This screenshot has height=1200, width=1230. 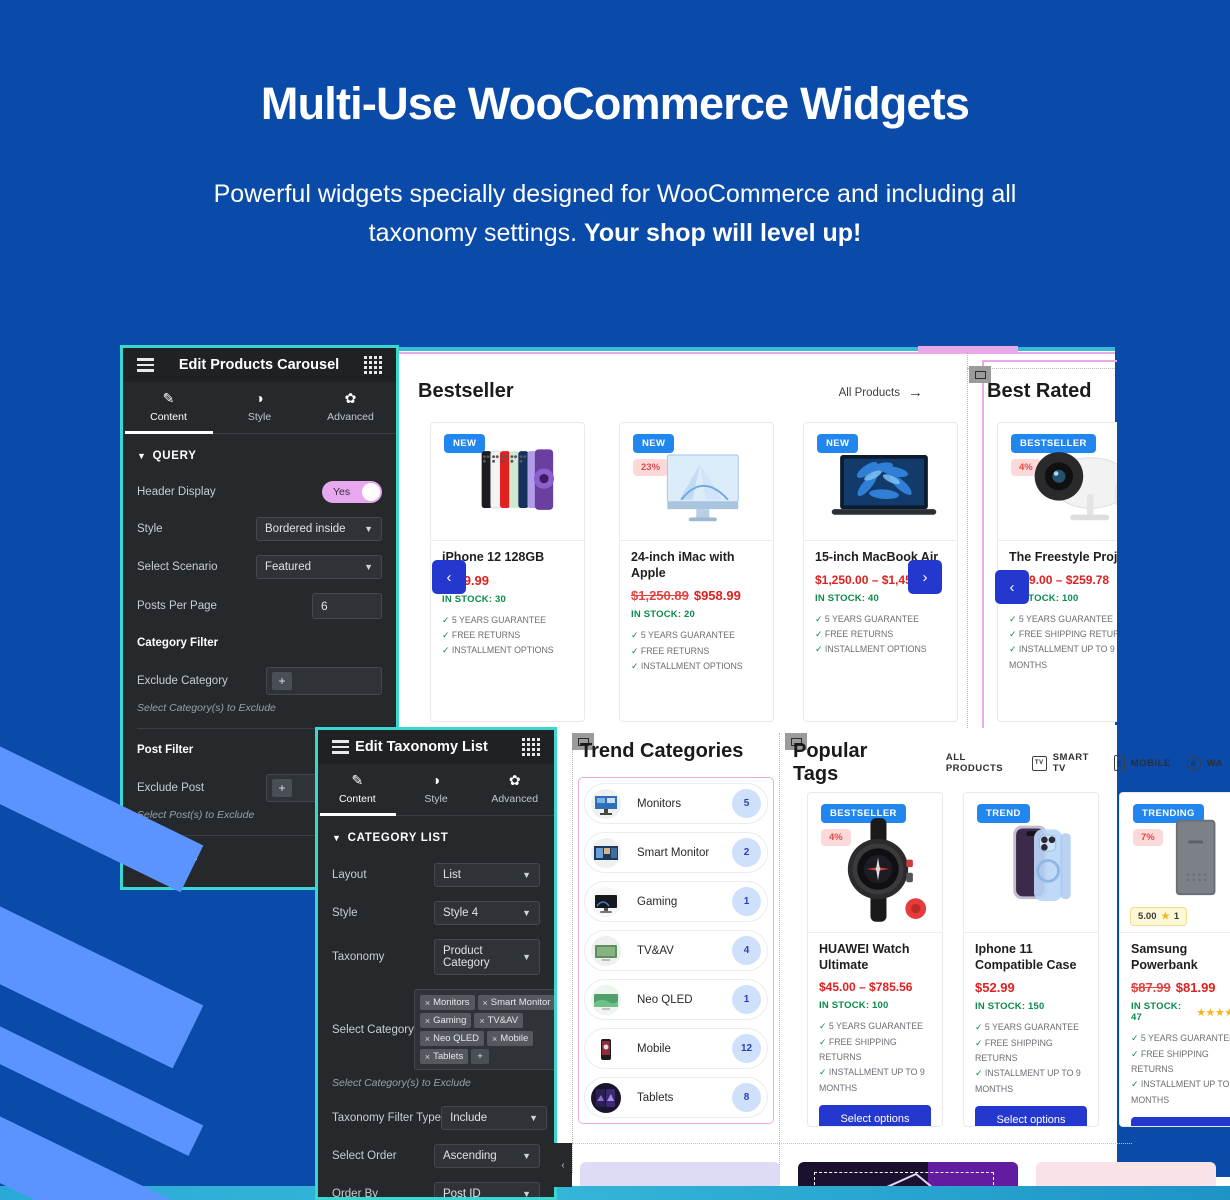 I want to click on header-display-toggle: Yes, so click(x=352, y=492).